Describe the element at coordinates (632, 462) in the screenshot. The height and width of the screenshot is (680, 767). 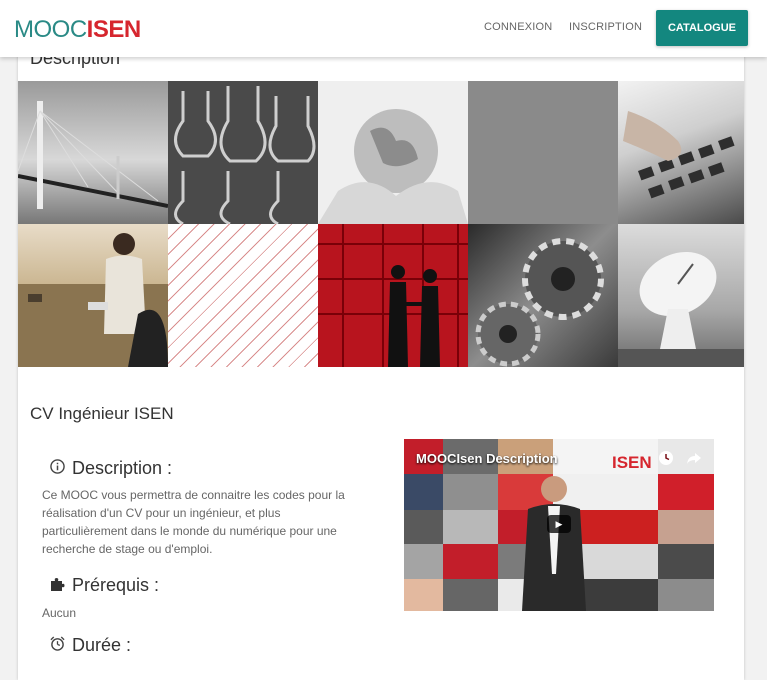
I see `video-brand: ISEN` at that location.